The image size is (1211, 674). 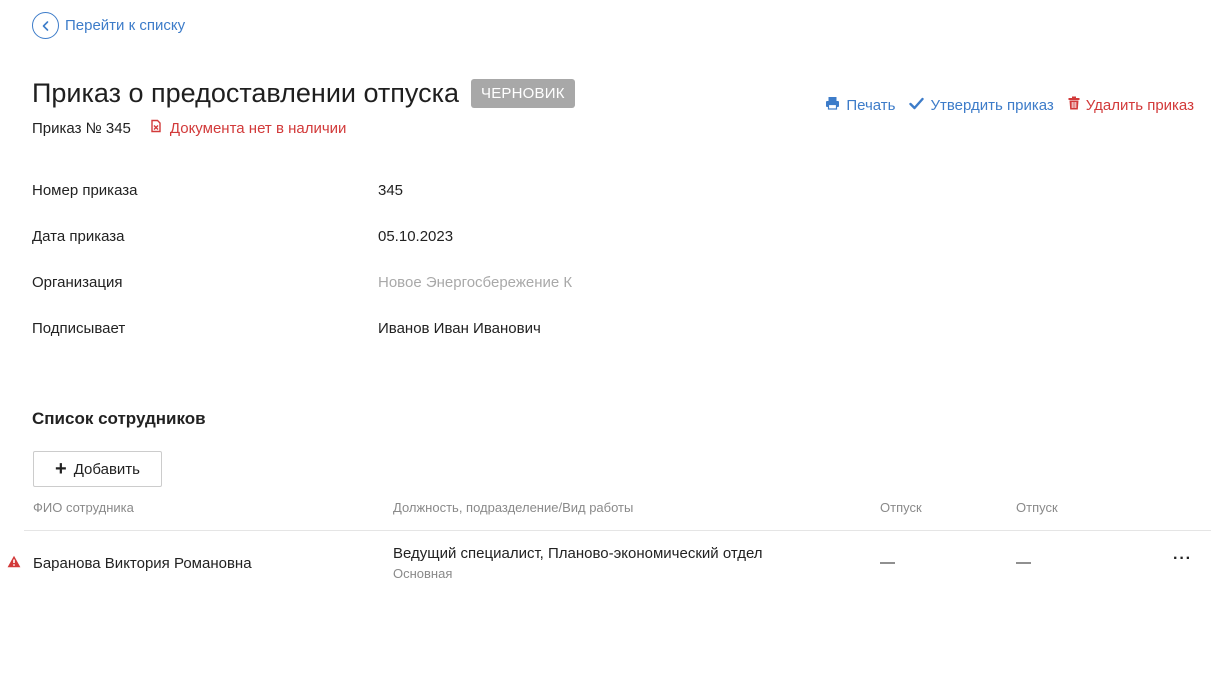 I want to click on delete-button: Удалить приказ, so click(x=1131, y=105).